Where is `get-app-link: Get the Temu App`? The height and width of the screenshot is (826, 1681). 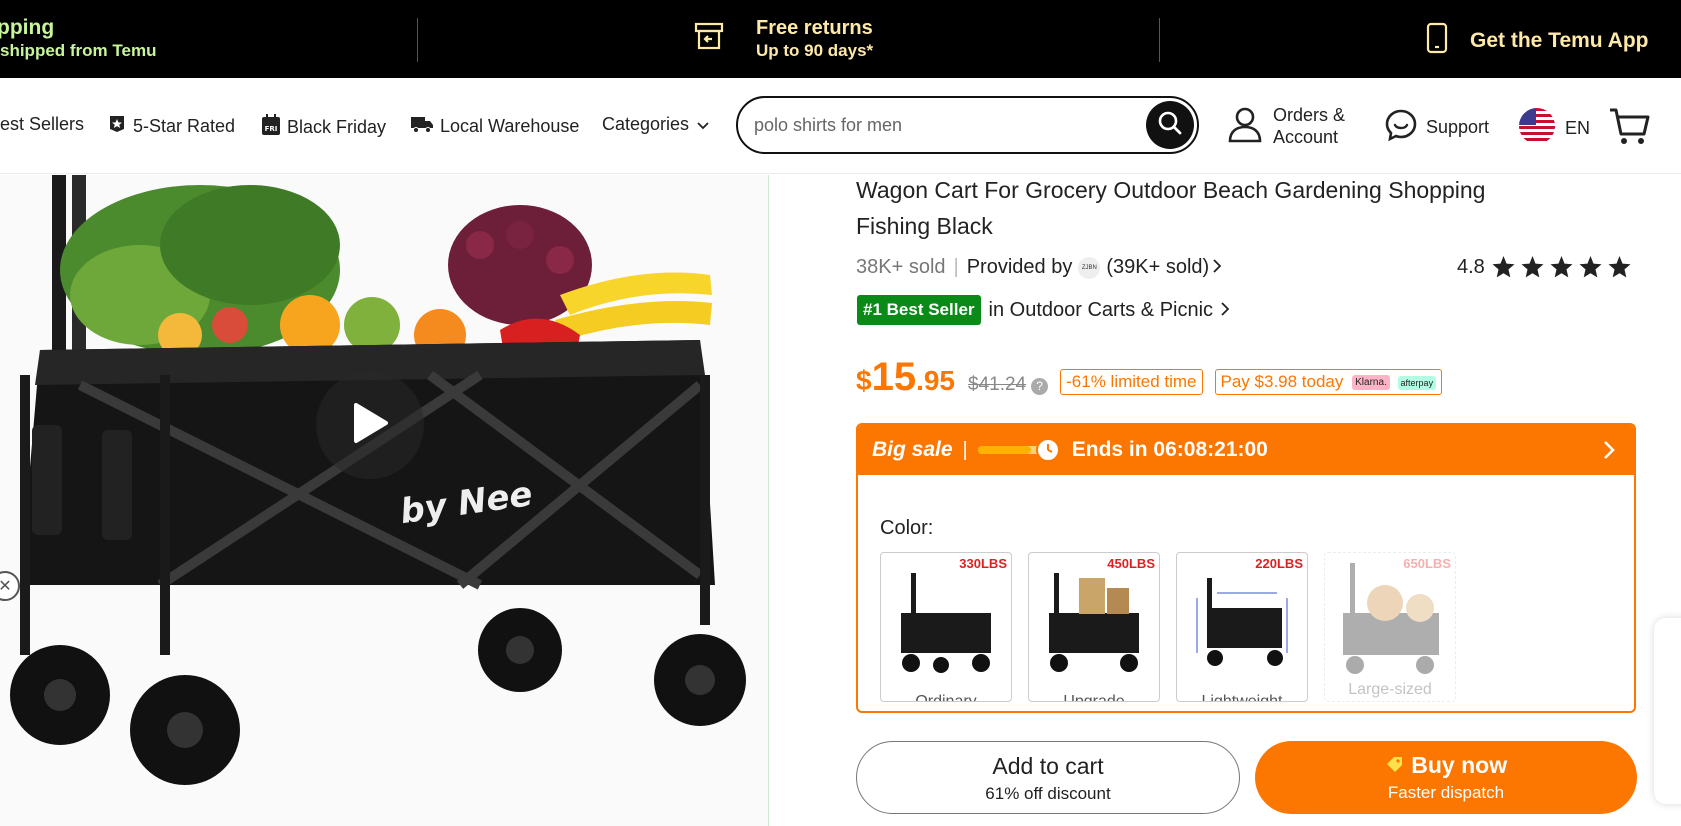 get-app-link: Get the Temu App is located at coordinates (1537, 41).